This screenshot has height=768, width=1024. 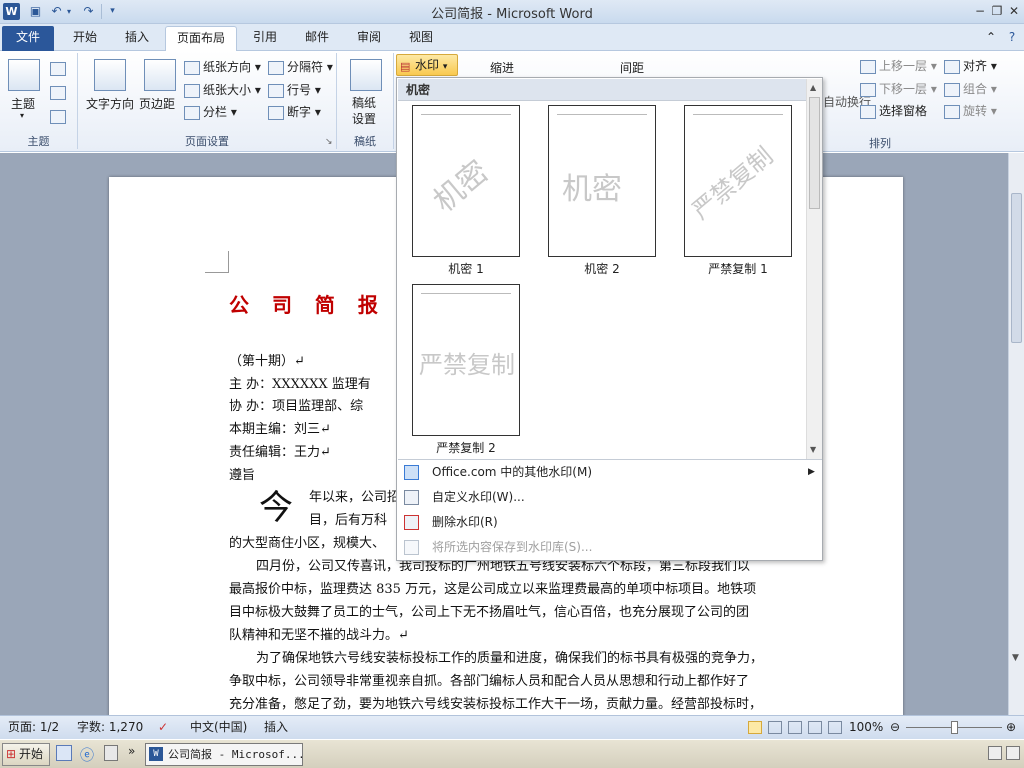 What do you see at coordinates (294, 89) in the screenshot?
I see `line-numbers-button: 行号 ▾` at bounding box center [294, 89].